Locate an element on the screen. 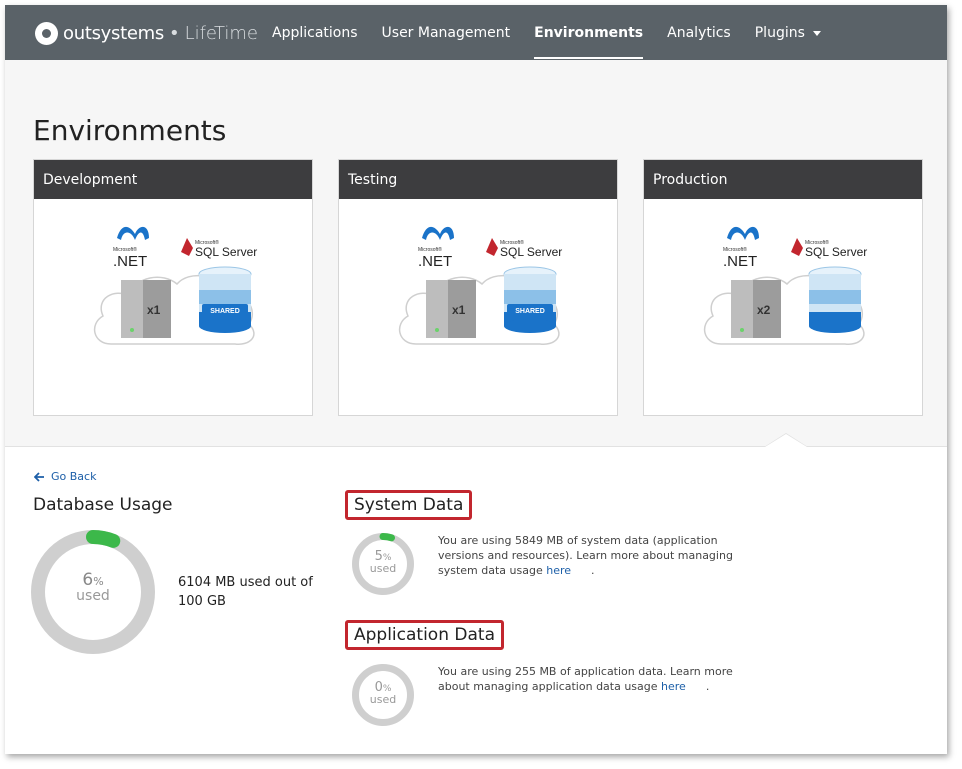 This screenshot has width=962, height=769. logo-product: LifeTime is located at coordinates (221, 33).